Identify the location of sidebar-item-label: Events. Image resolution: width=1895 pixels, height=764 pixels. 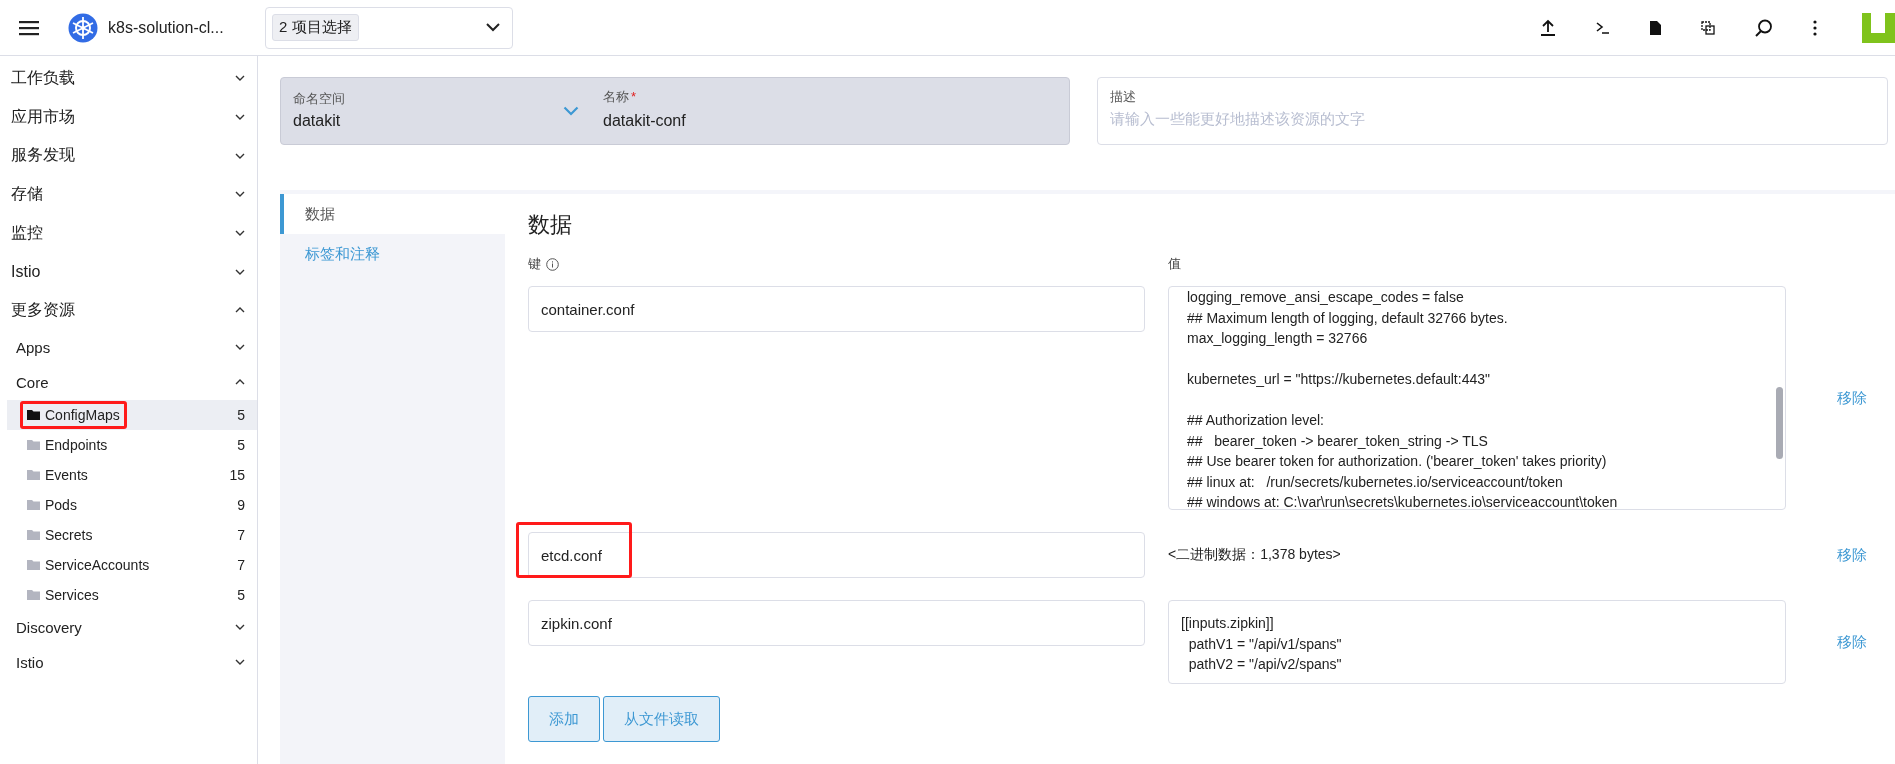
(66, 474).